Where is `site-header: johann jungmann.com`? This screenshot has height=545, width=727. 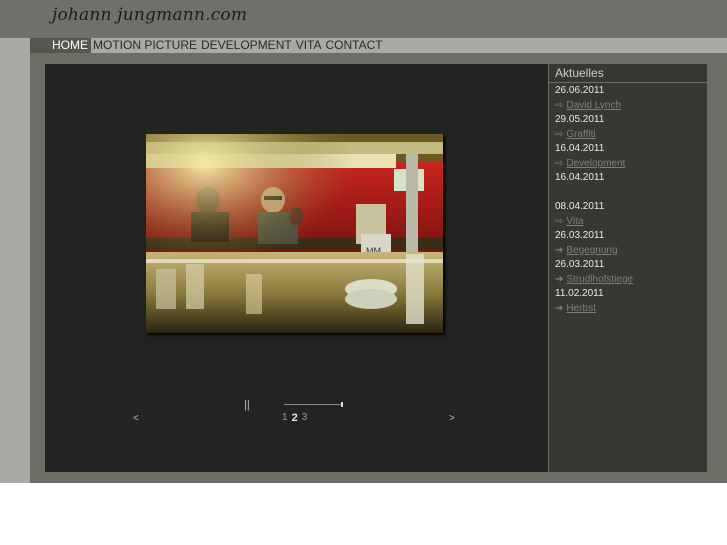
site-header: johann jungmann.com is located at coordinates (363, 19).